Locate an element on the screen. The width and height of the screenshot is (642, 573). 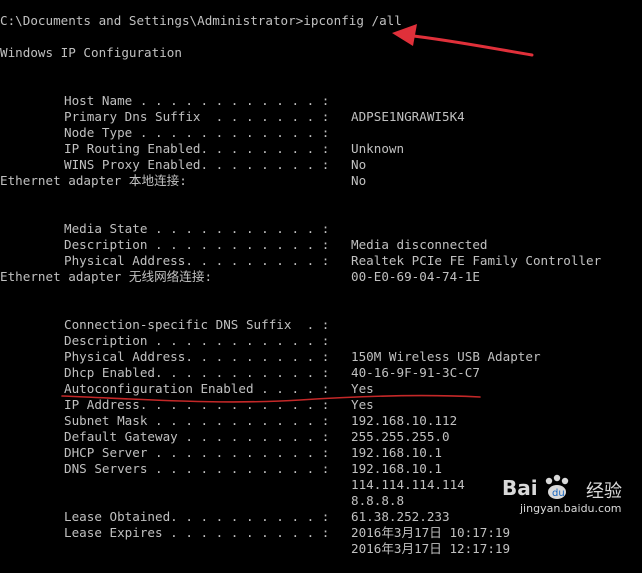
row-label: Media State . . . . . . . . . . . : is located at coordinates (197, 228).